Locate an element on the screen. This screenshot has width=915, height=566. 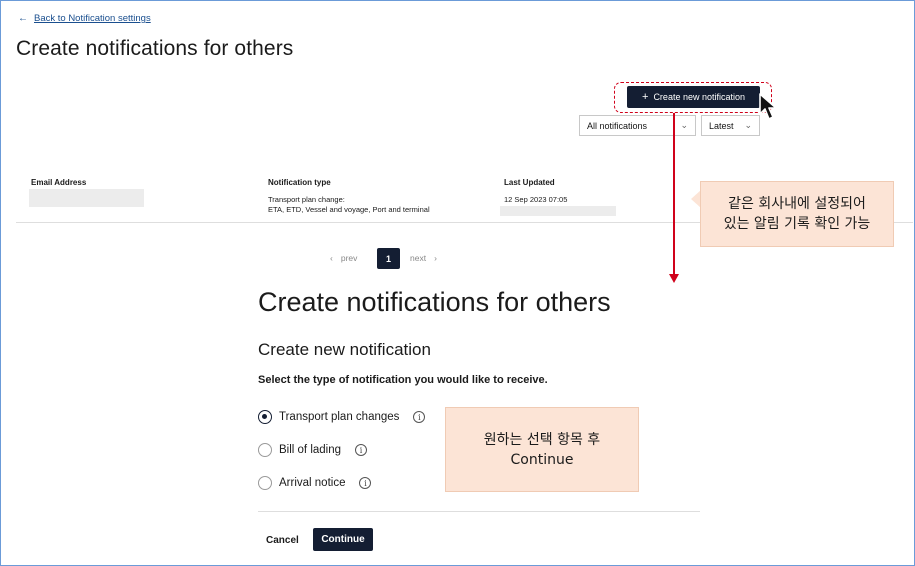
cancel-button: Cancel is located at coordinates (282, 540).